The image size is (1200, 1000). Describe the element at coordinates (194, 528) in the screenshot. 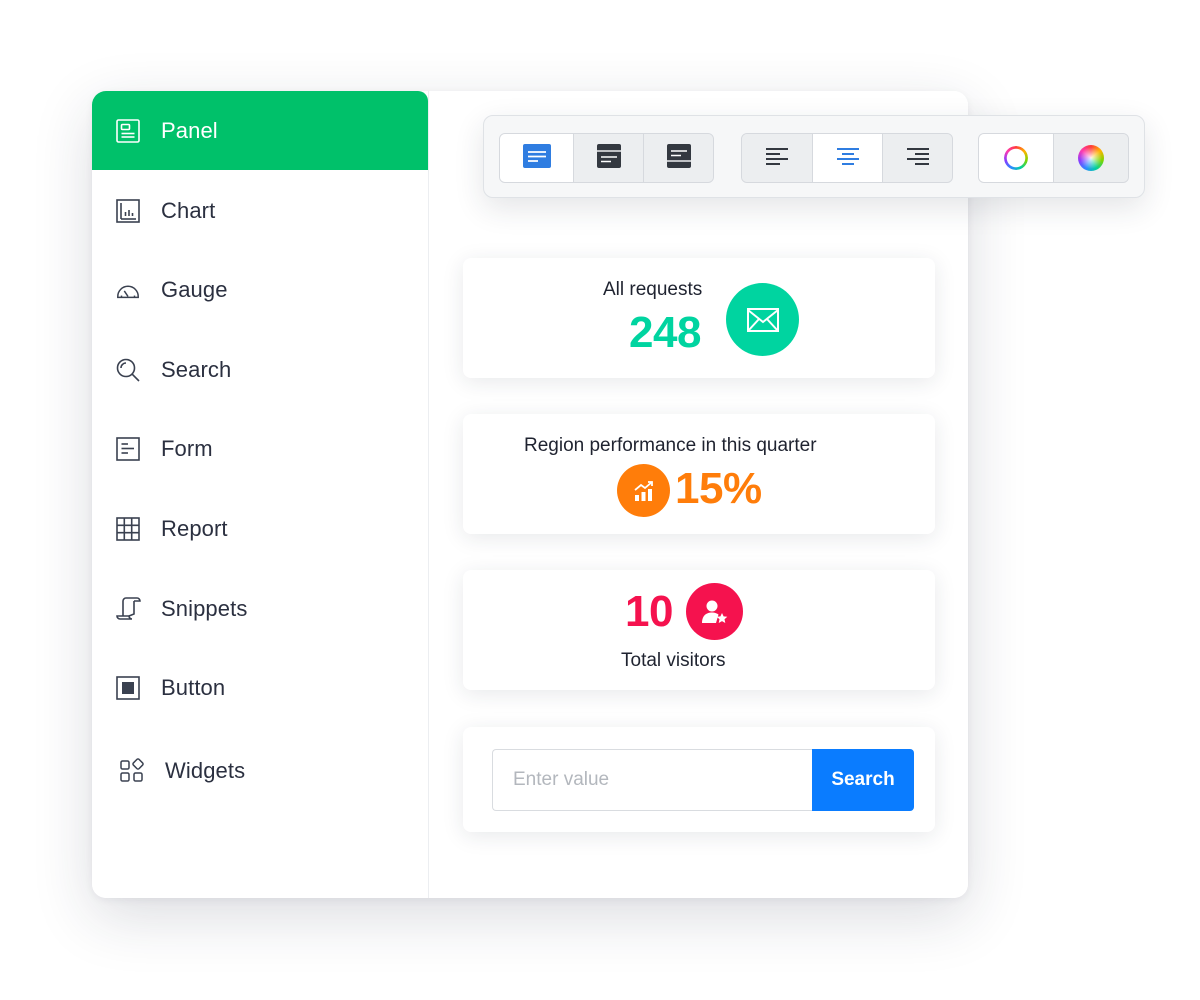

I see `sidebar-item-label: Report` at that location.